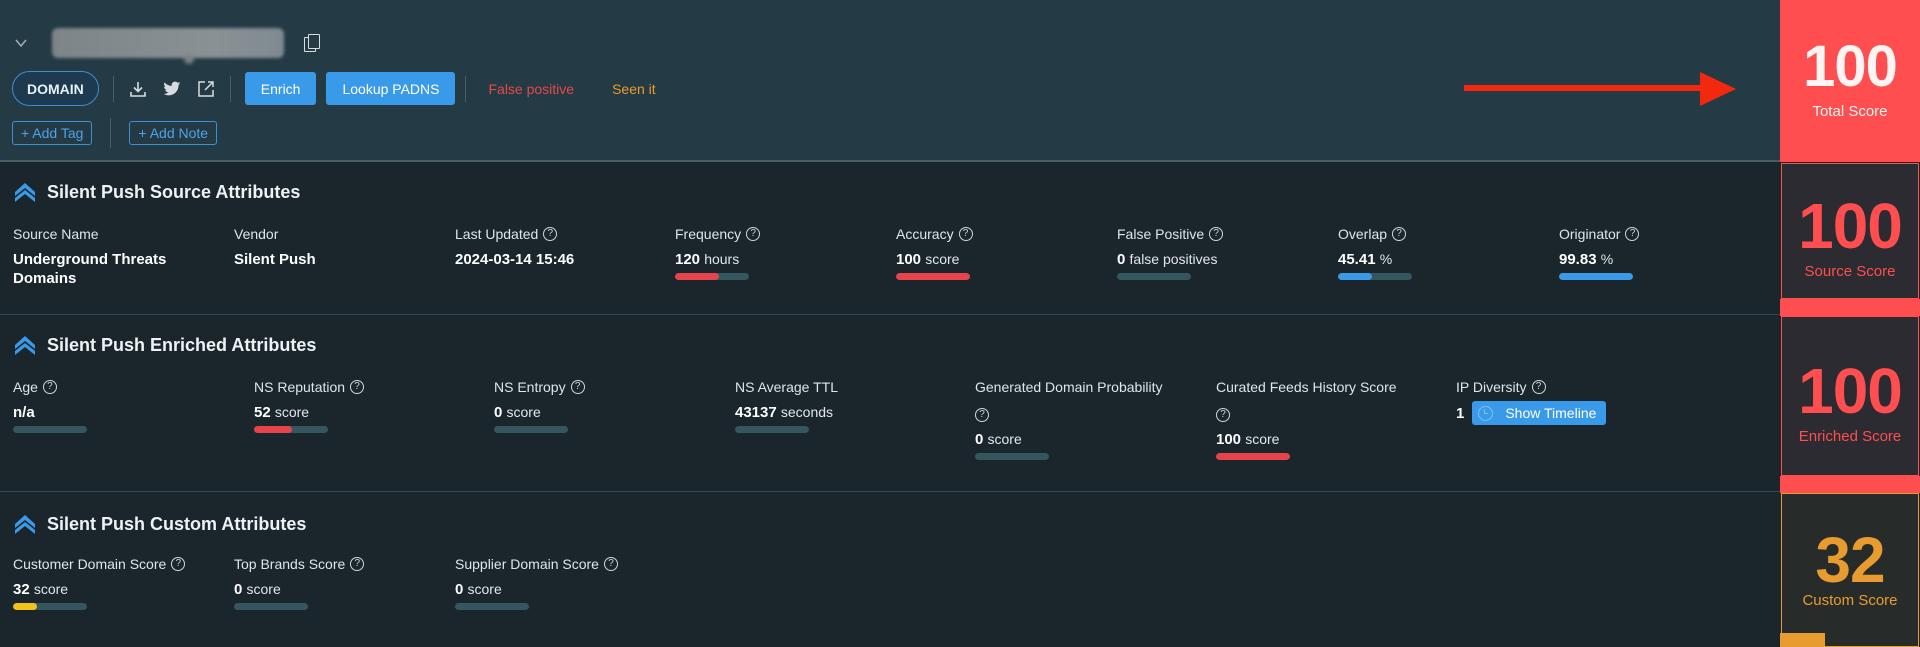 This screenshot has width=1920, height=647. I want to click on attr-label-row: NS Reputation?, so click(309, 387).